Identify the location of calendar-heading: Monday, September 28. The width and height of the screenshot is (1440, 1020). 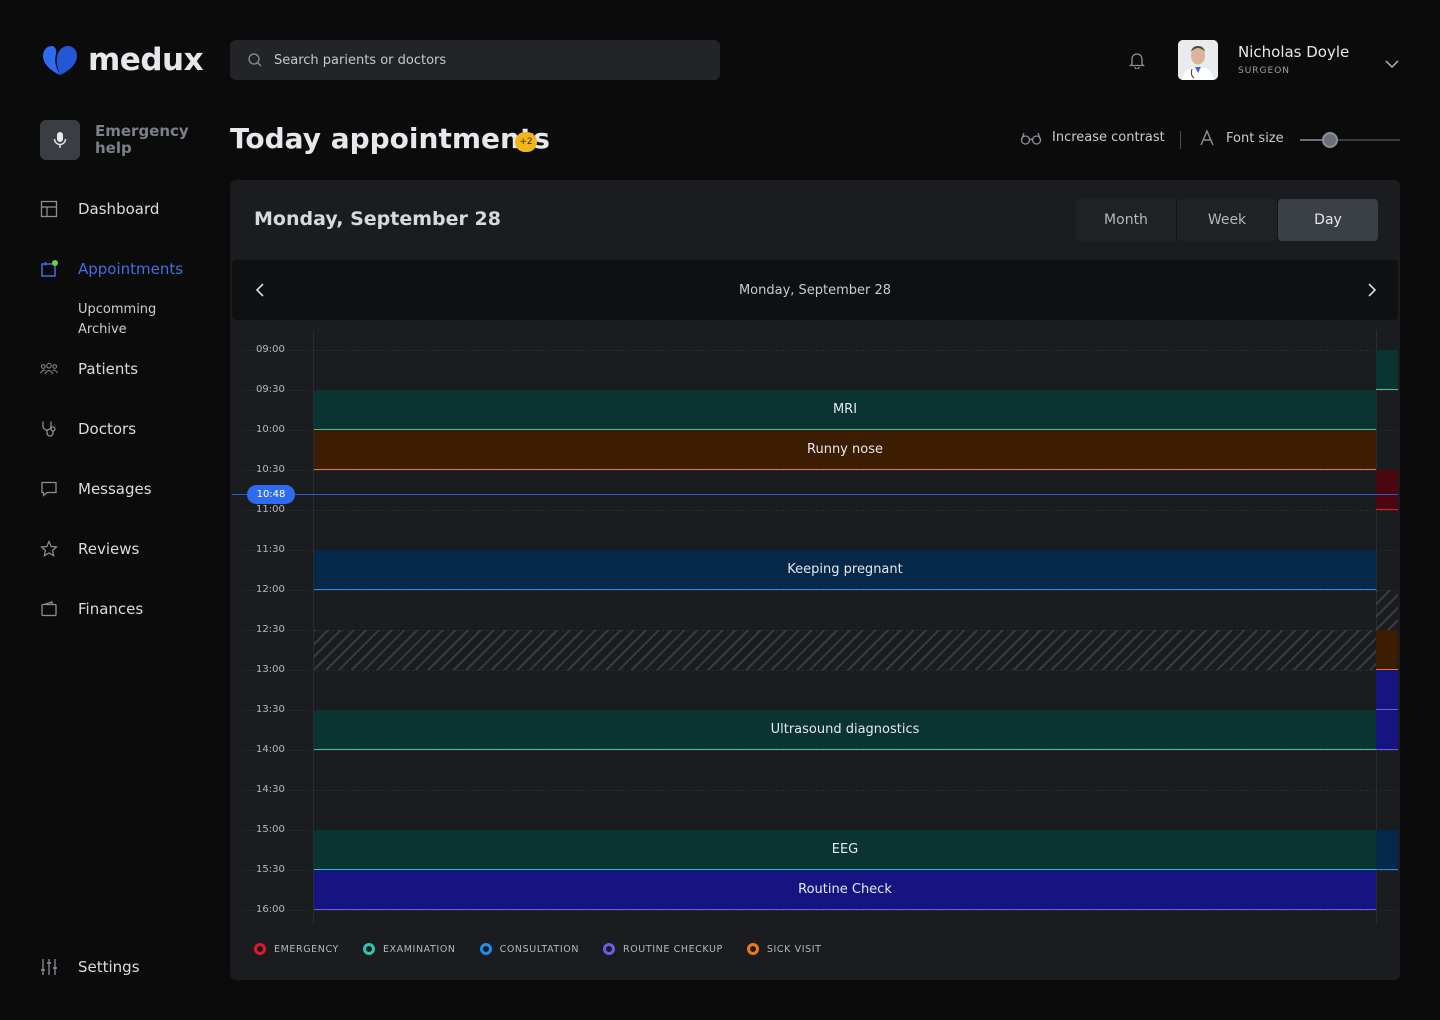
(377, 219).